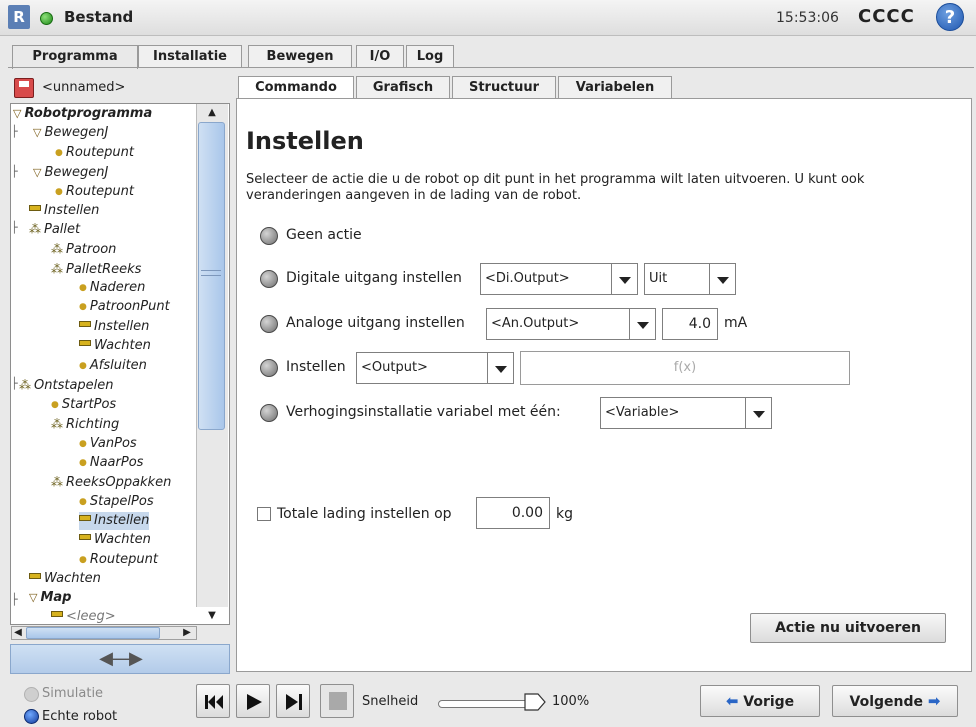 The image size is (976, 727). Describe the element at coordinates (114, 521) in the screenshot. I see `tree-item-selected: Instellen` at that location.